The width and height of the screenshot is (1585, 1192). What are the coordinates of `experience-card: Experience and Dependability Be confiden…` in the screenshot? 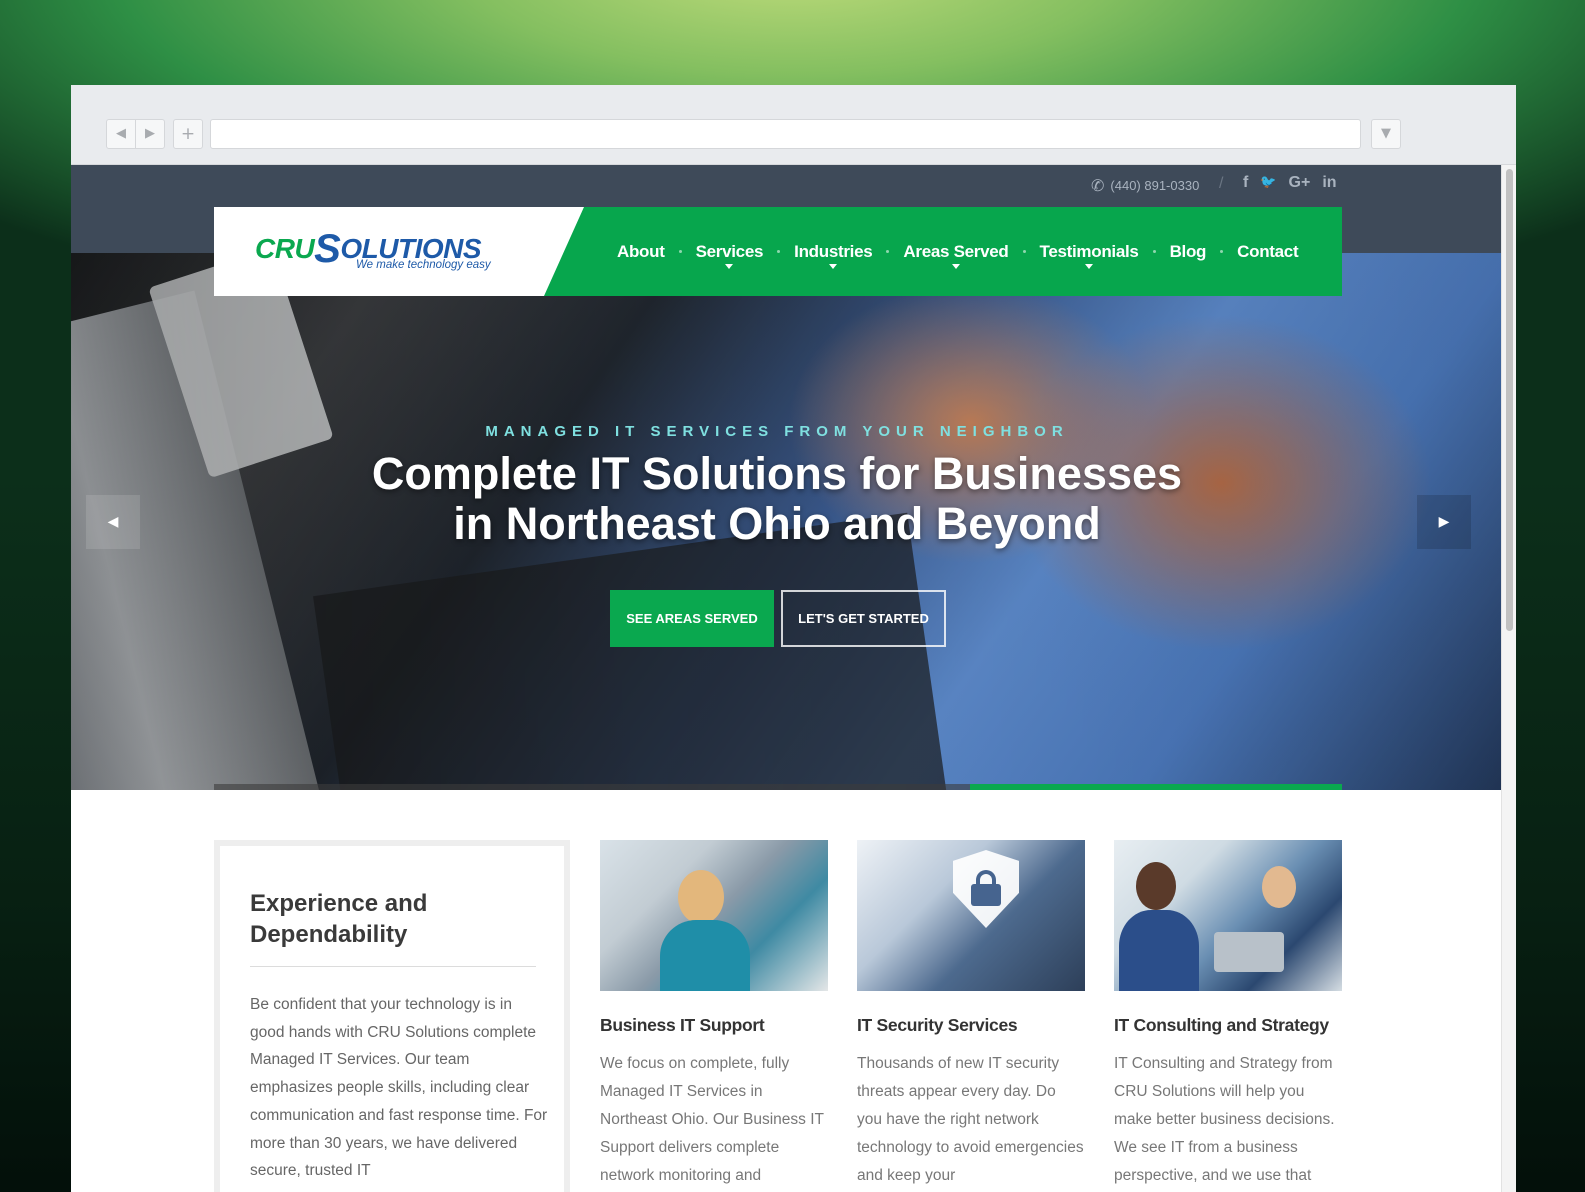 It's located at (392, 1016).